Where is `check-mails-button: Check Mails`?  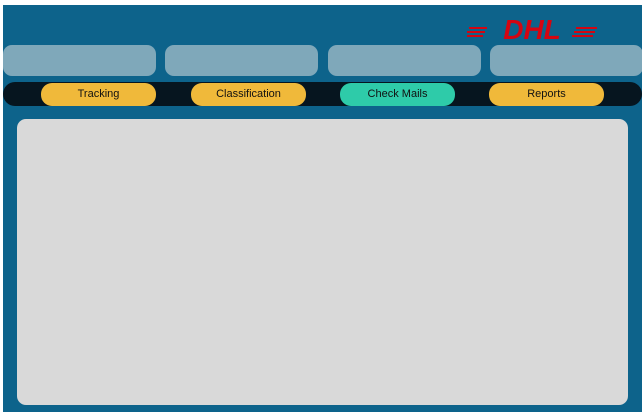
check-mails-button: Check Mails is located at coordinates (397, 94).